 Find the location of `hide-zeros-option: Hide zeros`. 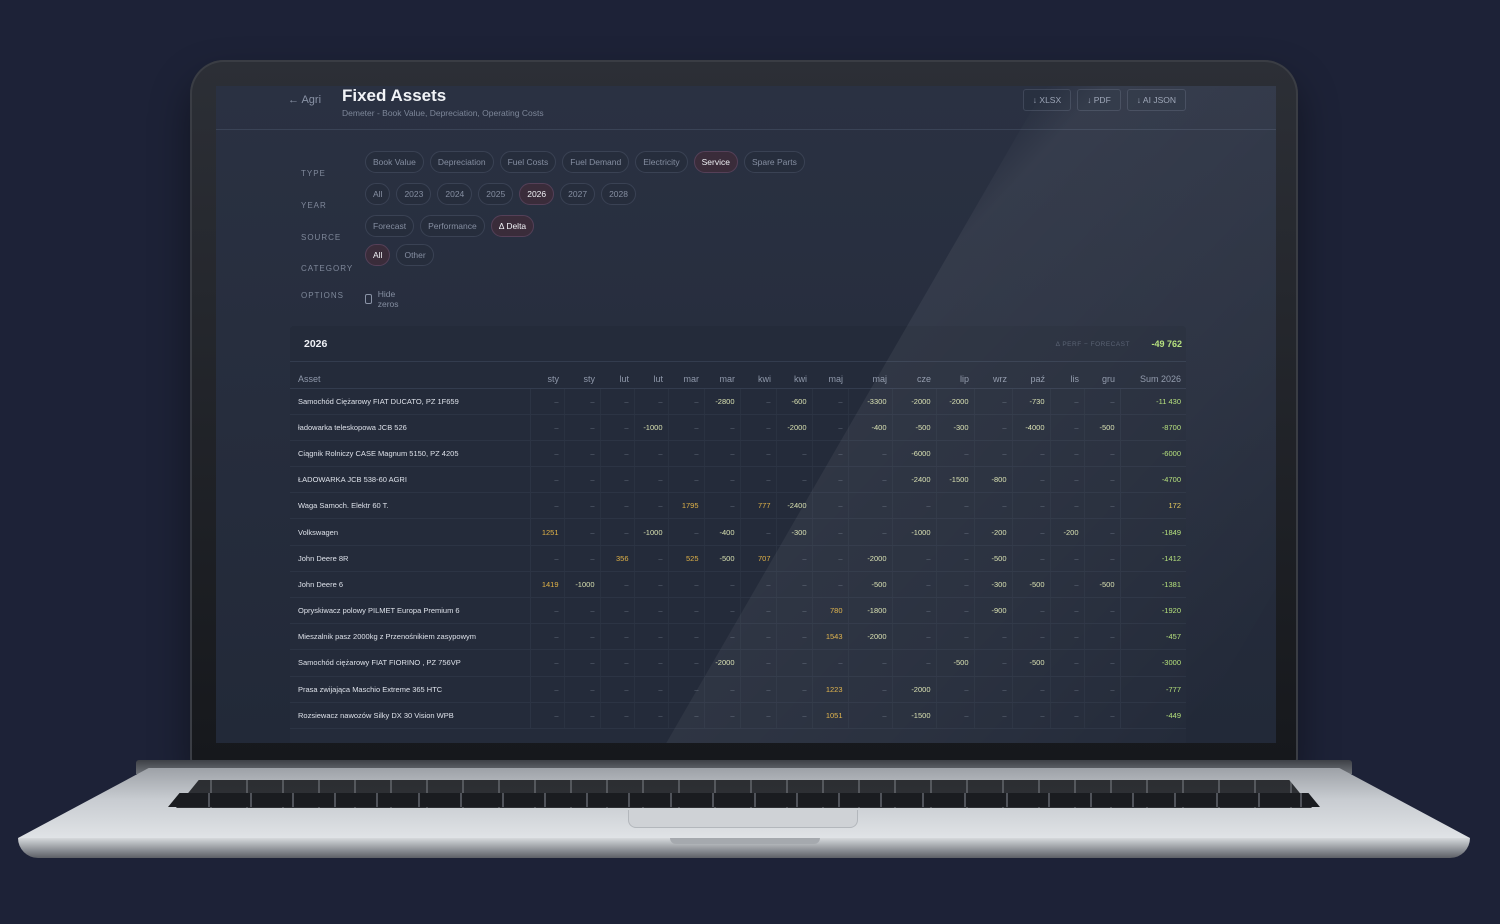

hide-zeros-option: Hide zeros is located at coordinates (383, 299).